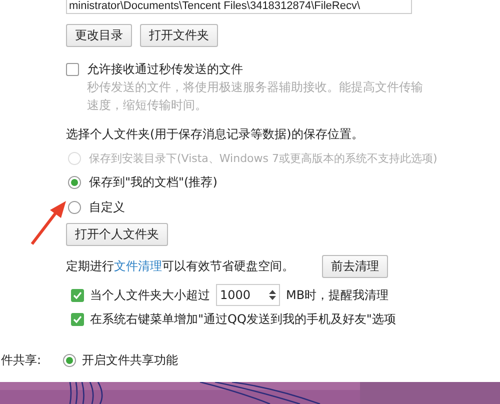 The height and width of the screenshot is (404, 500). Describe the element at coordinates (248, 295) in the screenshot. I see `size-spinbox: 1000` at that location.